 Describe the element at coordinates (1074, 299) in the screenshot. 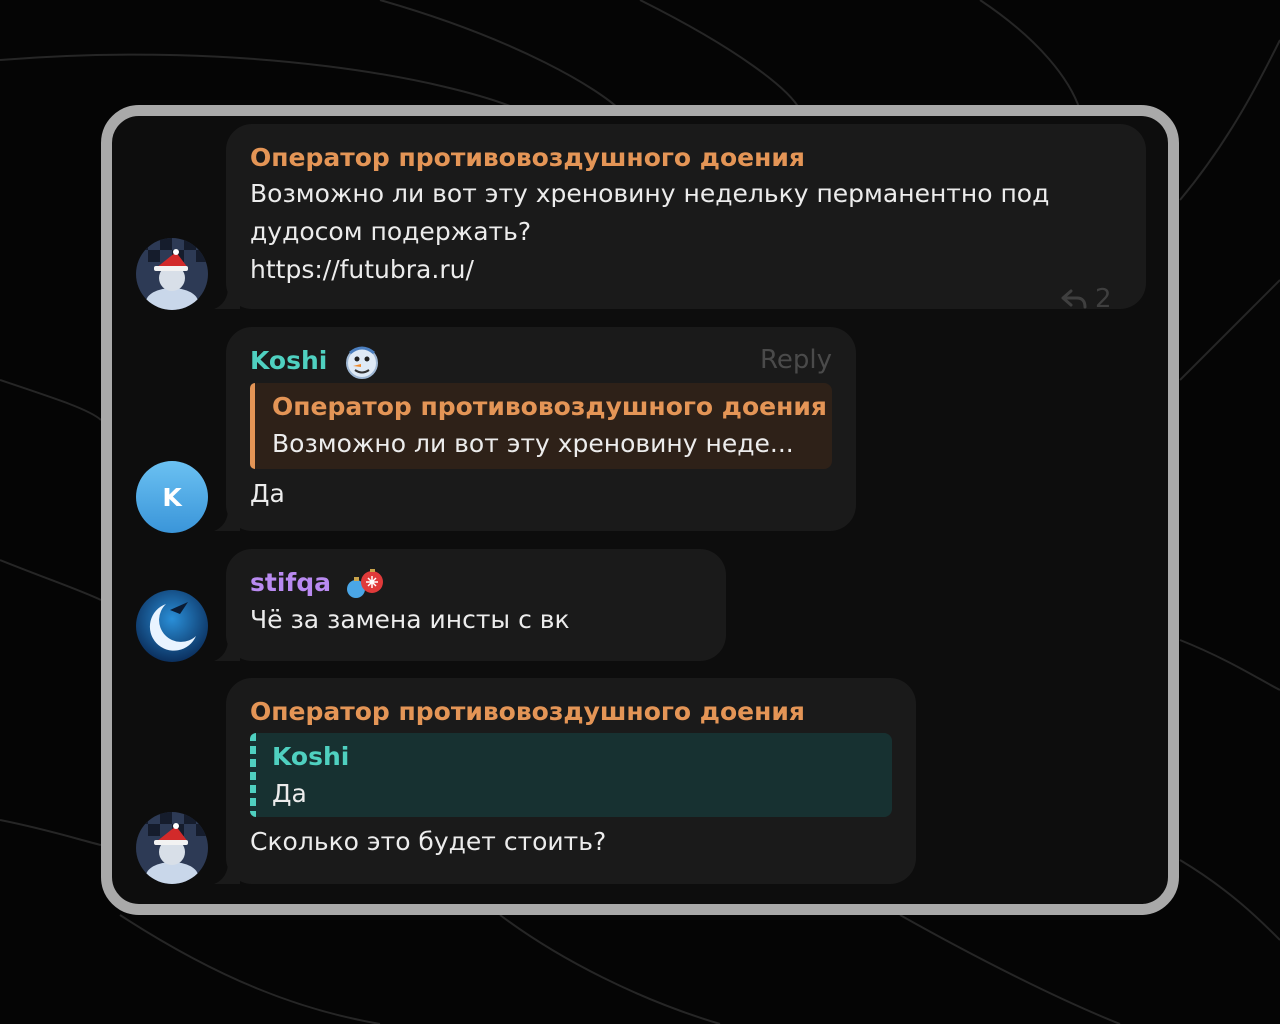

I see `reply-arrow-icon` at that location.